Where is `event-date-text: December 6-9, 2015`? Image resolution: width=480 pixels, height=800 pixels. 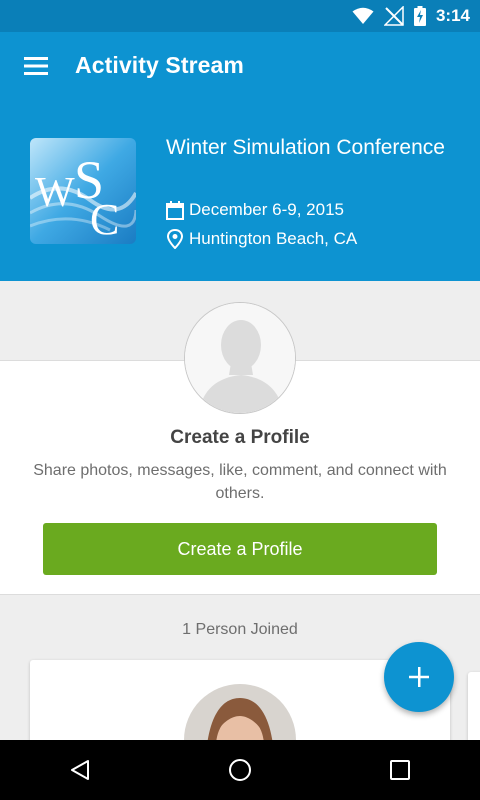 event-date-text: December 6-9, 2015 is located at coordinates (266, 209).